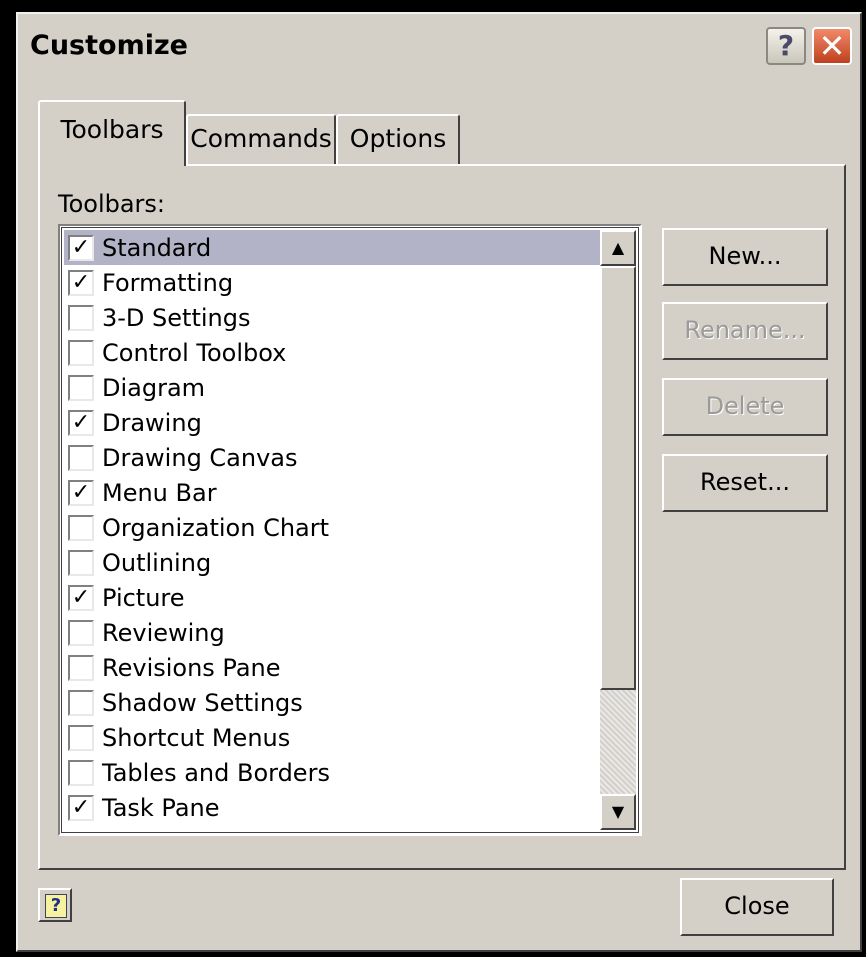 This screenshot has width=866, height=957. I want to click on list-item-label: Drawing Canvas, so click(200, 457).